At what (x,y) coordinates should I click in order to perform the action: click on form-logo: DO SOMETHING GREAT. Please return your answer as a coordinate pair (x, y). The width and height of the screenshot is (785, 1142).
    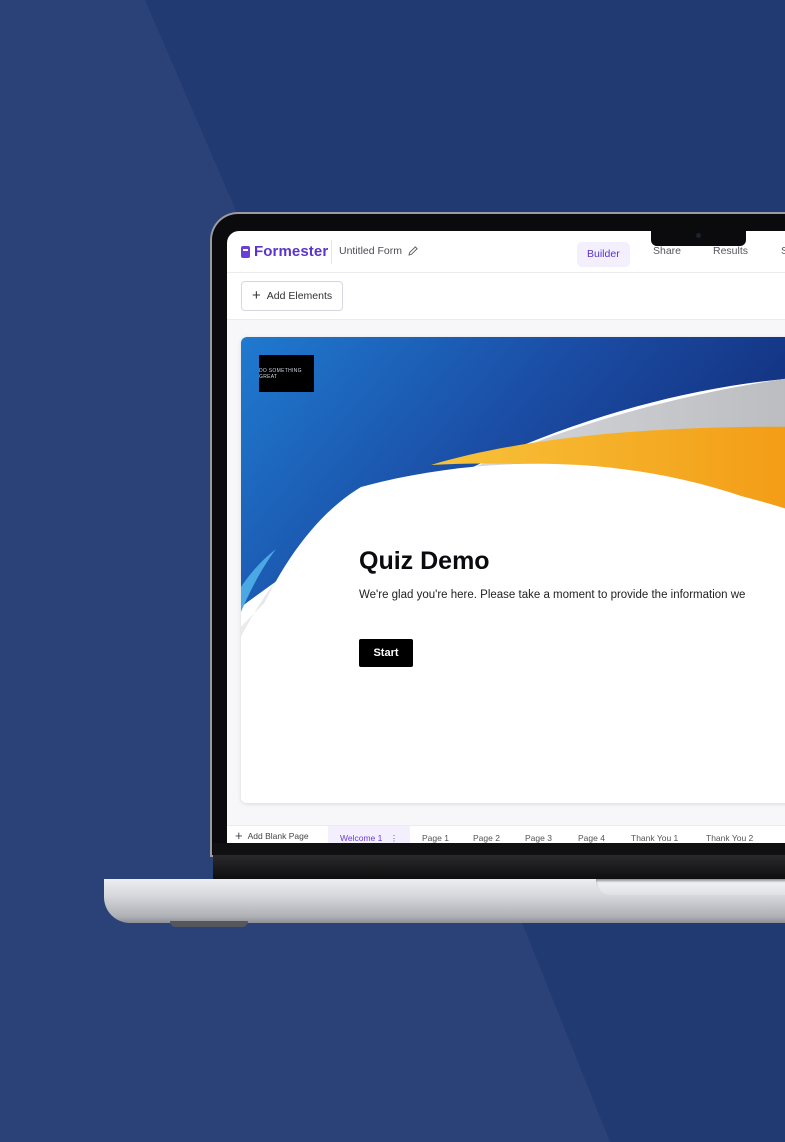
    Looking at the image, I should click on (286, 373).